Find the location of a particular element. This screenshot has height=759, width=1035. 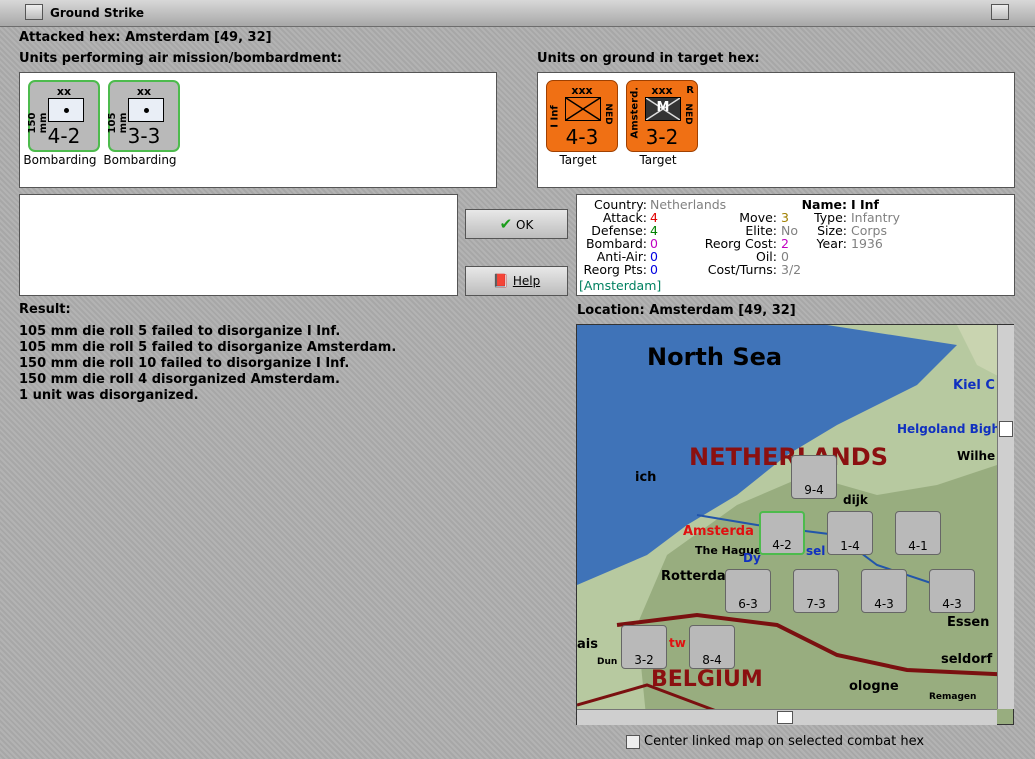

unit-strength: 4-3 is located at coordinates (582, 137).